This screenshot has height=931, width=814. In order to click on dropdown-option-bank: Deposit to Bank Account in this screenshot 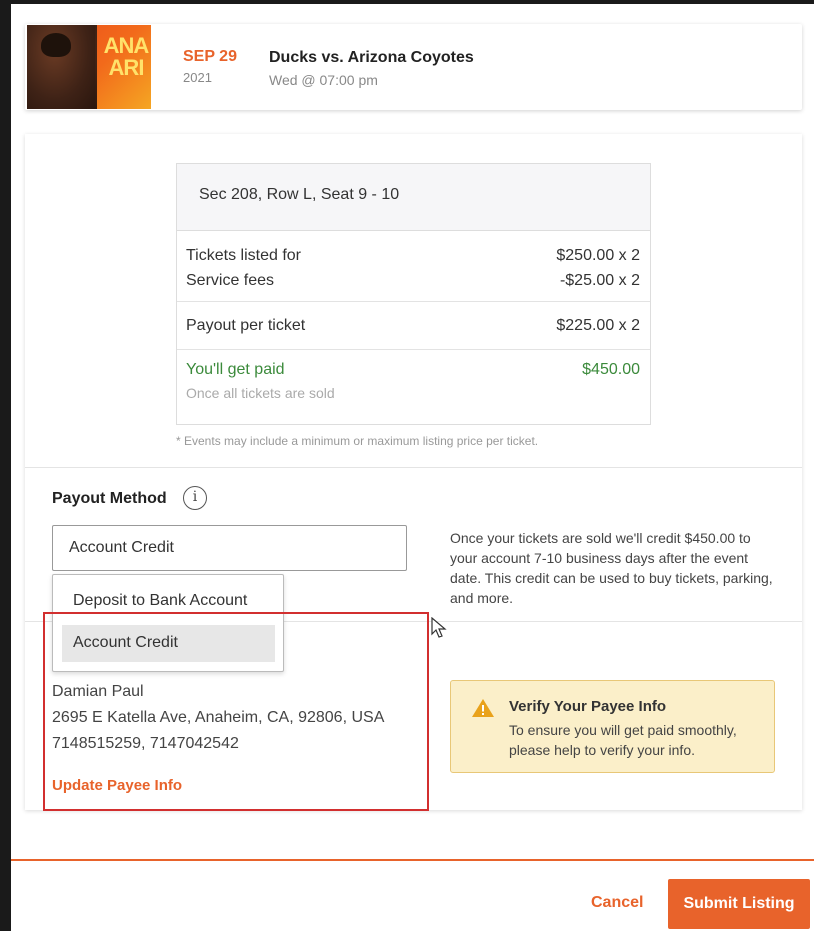, I will do `click(168, 601)`.